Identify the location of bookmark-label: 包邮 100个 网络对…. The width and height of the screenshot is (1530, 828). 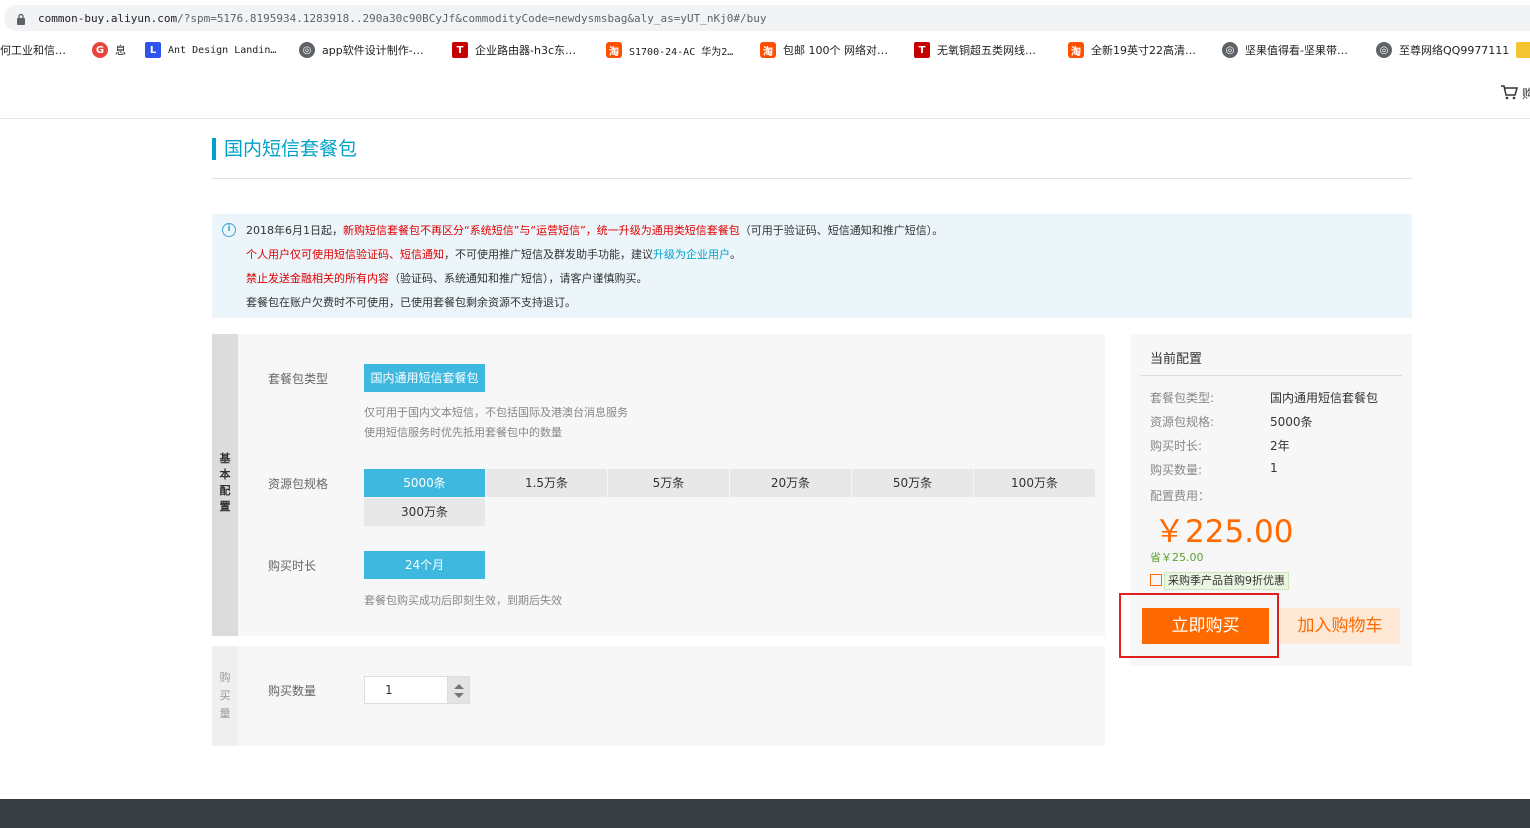
(835, 50).